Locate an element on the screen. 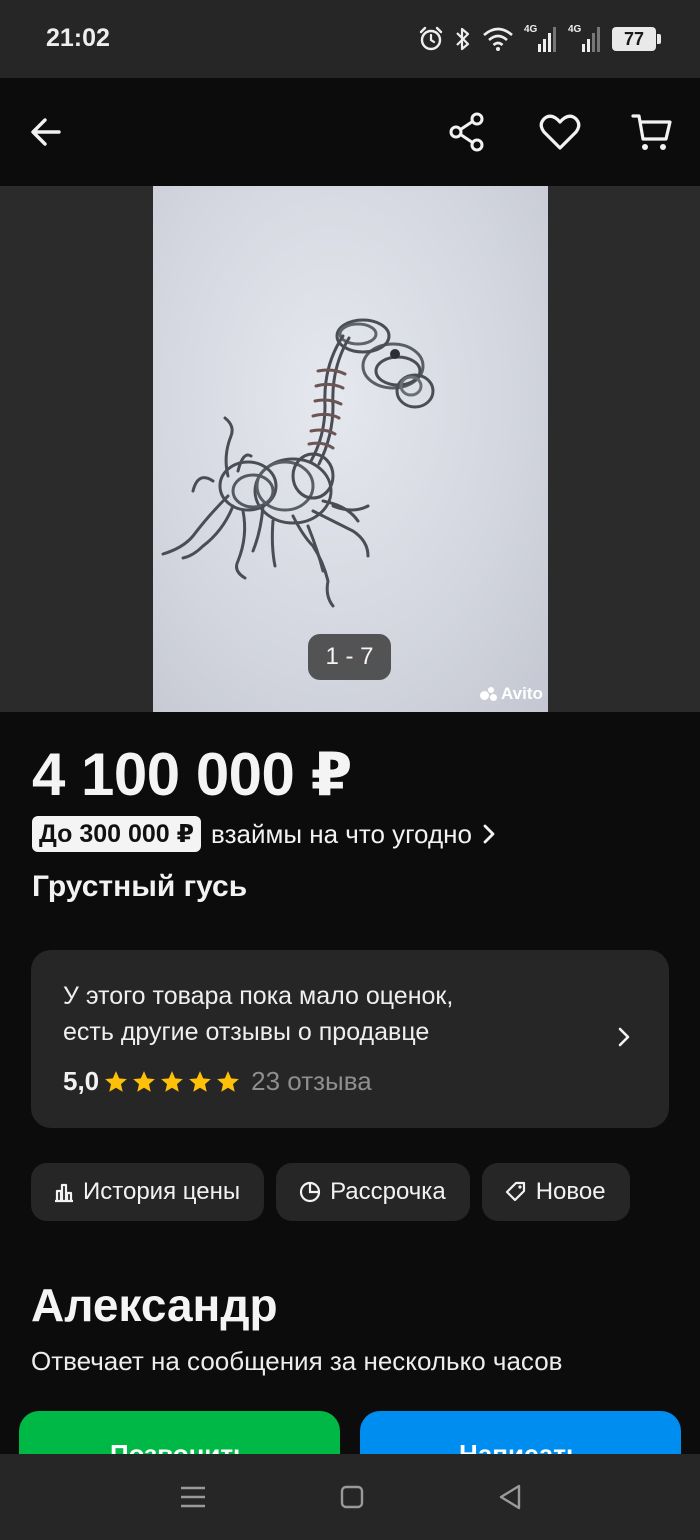  cart-icon is located at coordinates (651, 132).